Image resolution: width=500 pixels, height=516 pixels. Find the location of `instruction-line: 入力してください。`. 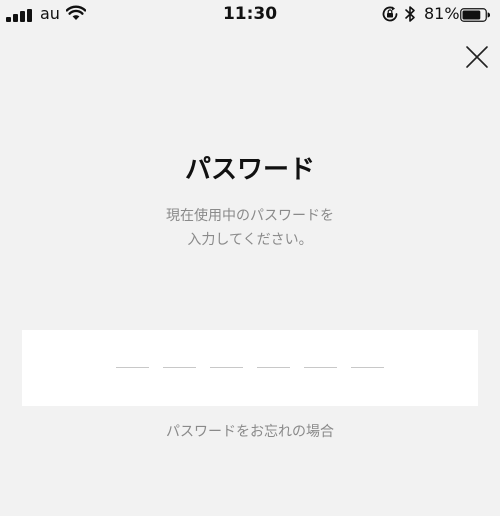

instruction-line: 入力してください。 is located at coordinates (250, 240).